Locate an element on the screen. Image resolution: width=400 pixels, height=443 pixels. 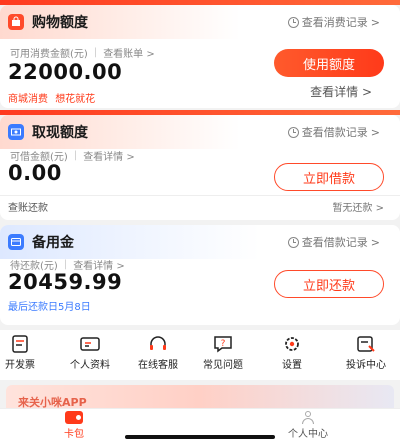
card-title: 备用金 is located at coordinates (53, 243).